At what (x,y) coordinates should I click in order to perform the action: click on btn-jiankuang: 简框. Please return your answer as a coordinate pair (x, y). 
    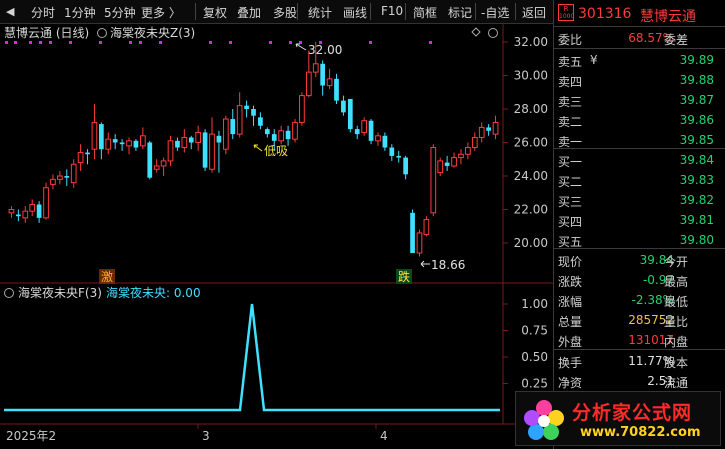
    Looking at the image, I should click on (425, 12).